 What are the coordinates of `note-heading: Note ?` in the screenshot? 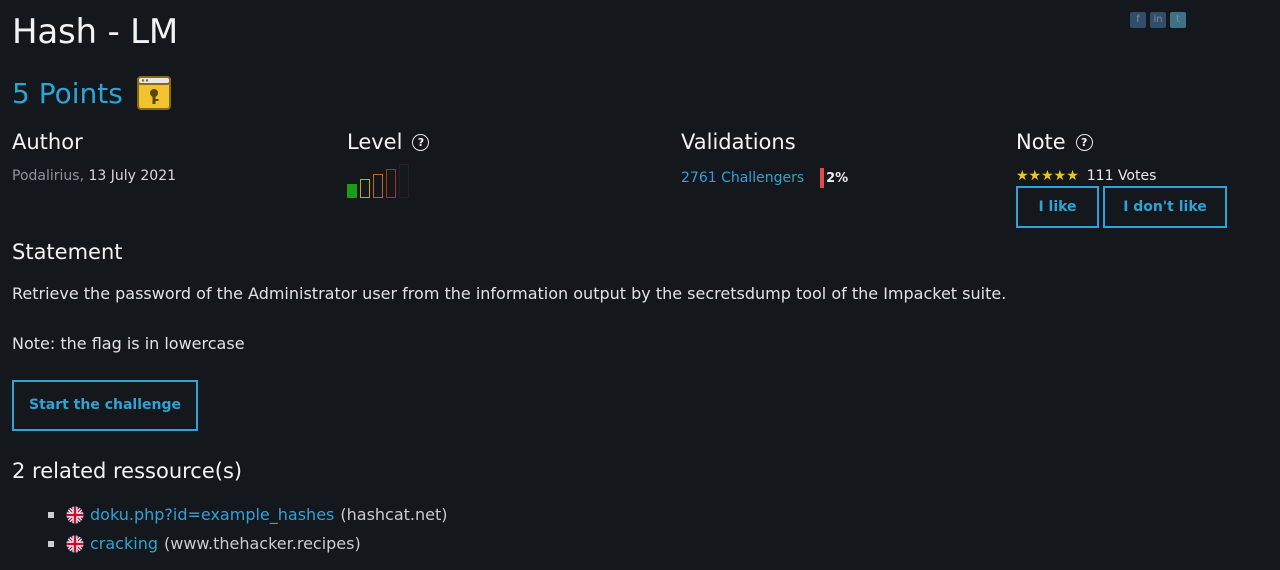 It's located at (1121, 142).